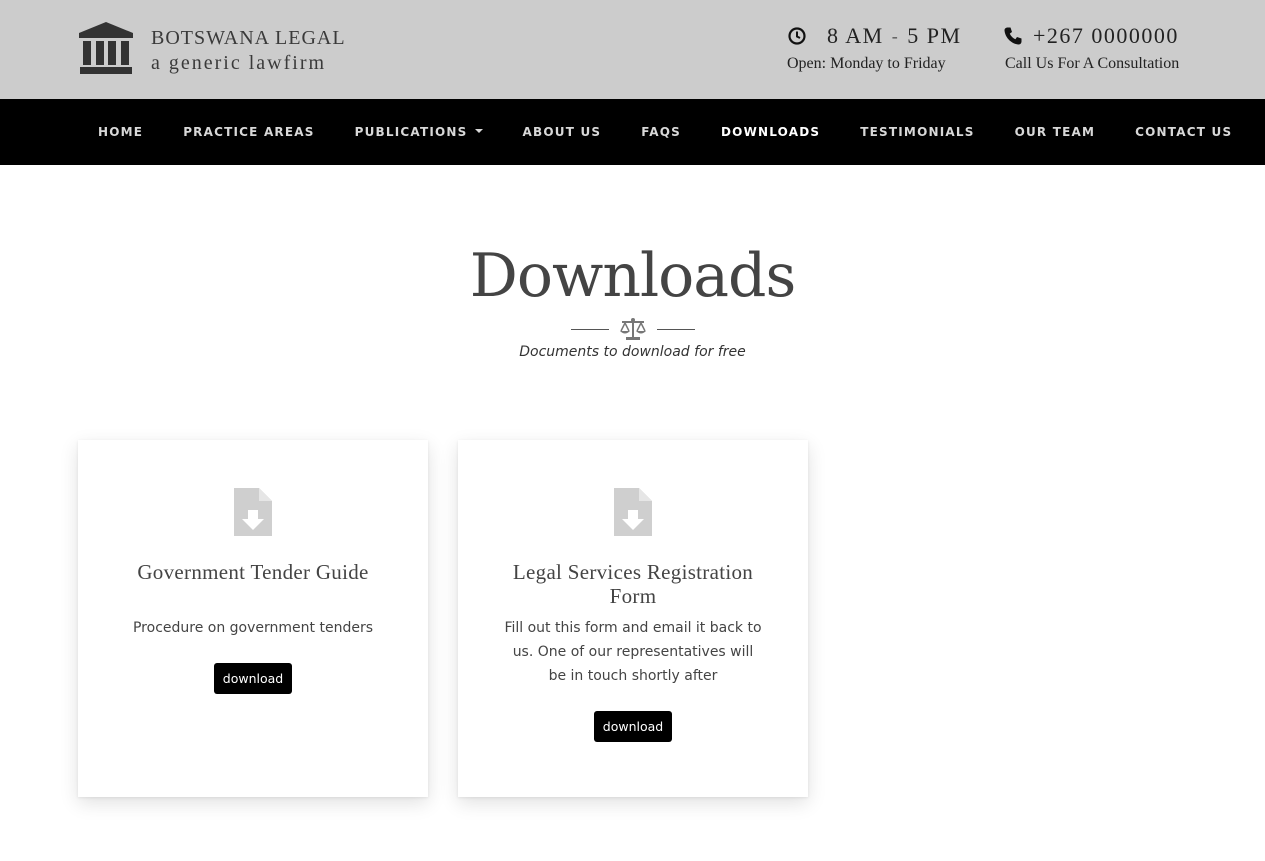 The height and width of the screenshot is (861, 1265). Describe the element at coordinates (633, 276) in the screenshot. I see `page-title: Downloads` at that location.